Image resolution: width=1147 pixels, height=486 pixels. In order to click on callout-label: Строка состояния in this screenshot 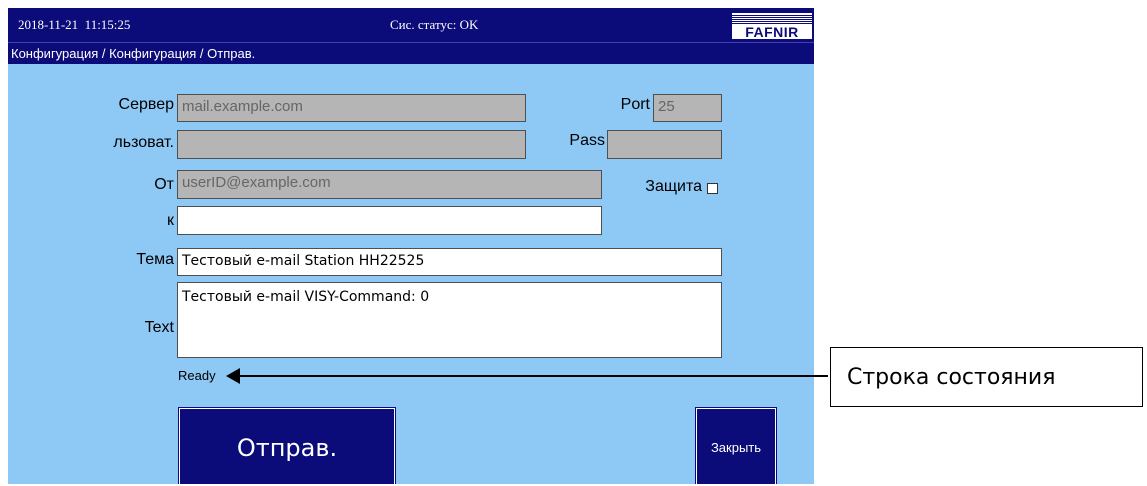, I will do `click(951, 377)`.